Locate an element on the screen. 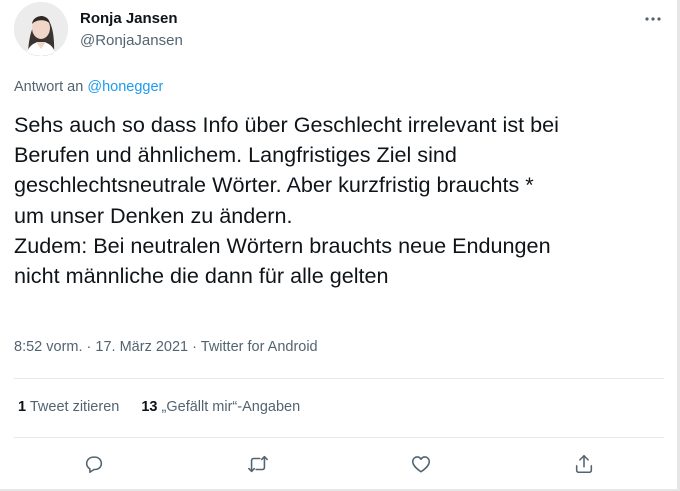 This screenshot has height=491, width=680. reply-prefix: Antwort an is located at coordinates (49, 87).